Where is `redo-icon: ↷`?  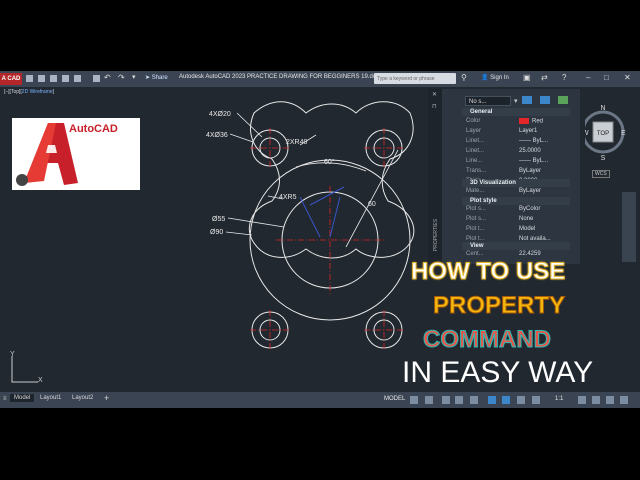
redo-icon: ↷ is located at coordinates (121, 77).